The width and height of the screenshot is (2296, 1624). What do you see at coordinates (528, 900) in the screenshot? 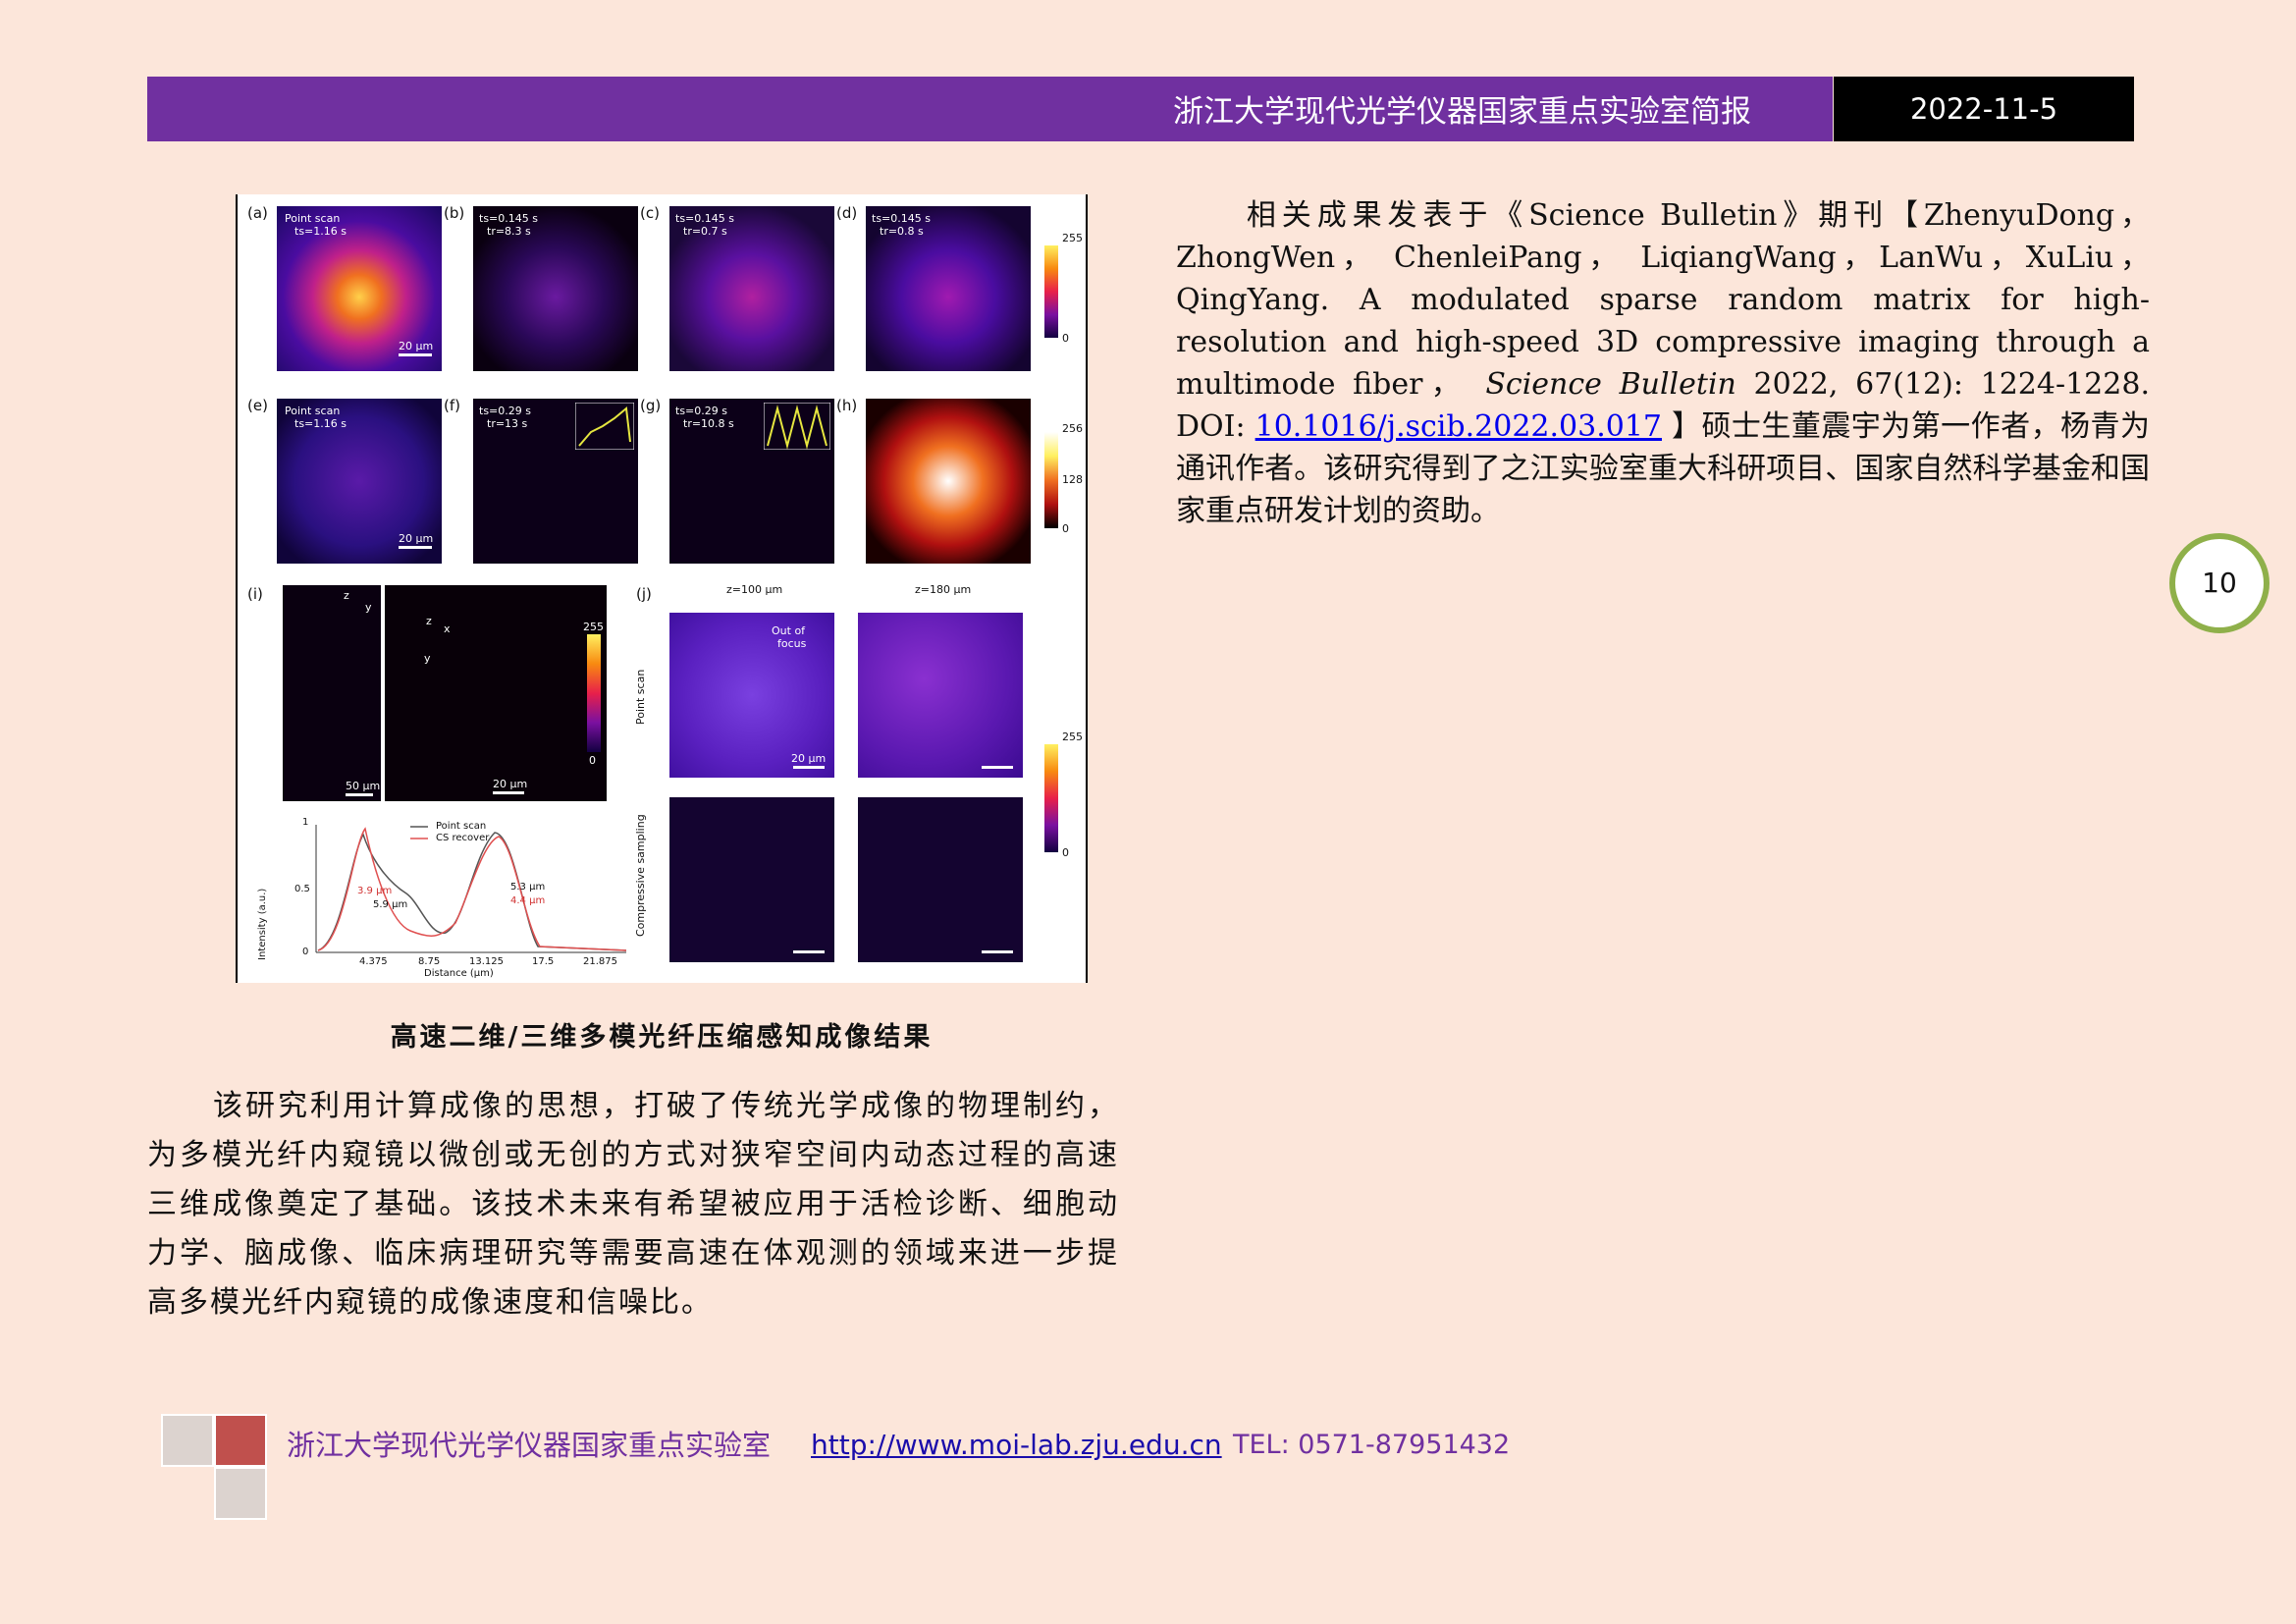
I see `plot-k-annotation-4: 4.4 μm` at bounding box center [528, 900].